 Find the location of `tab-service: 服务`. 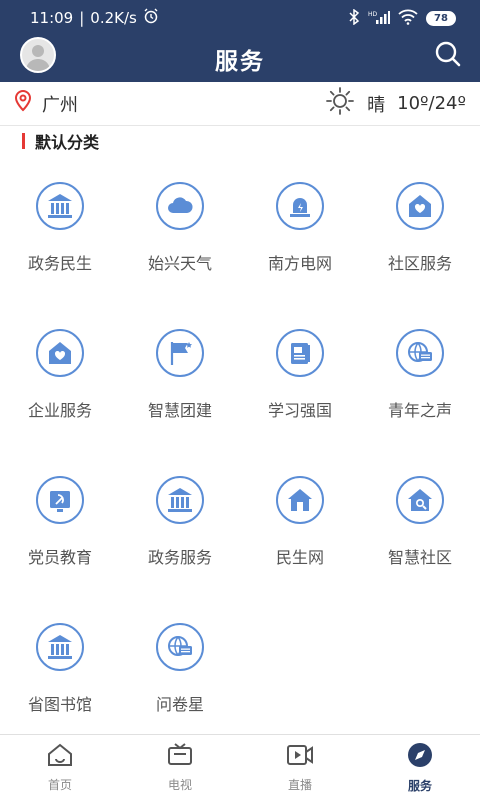

tab-service: 服务 is located at coordinates (420, 767).